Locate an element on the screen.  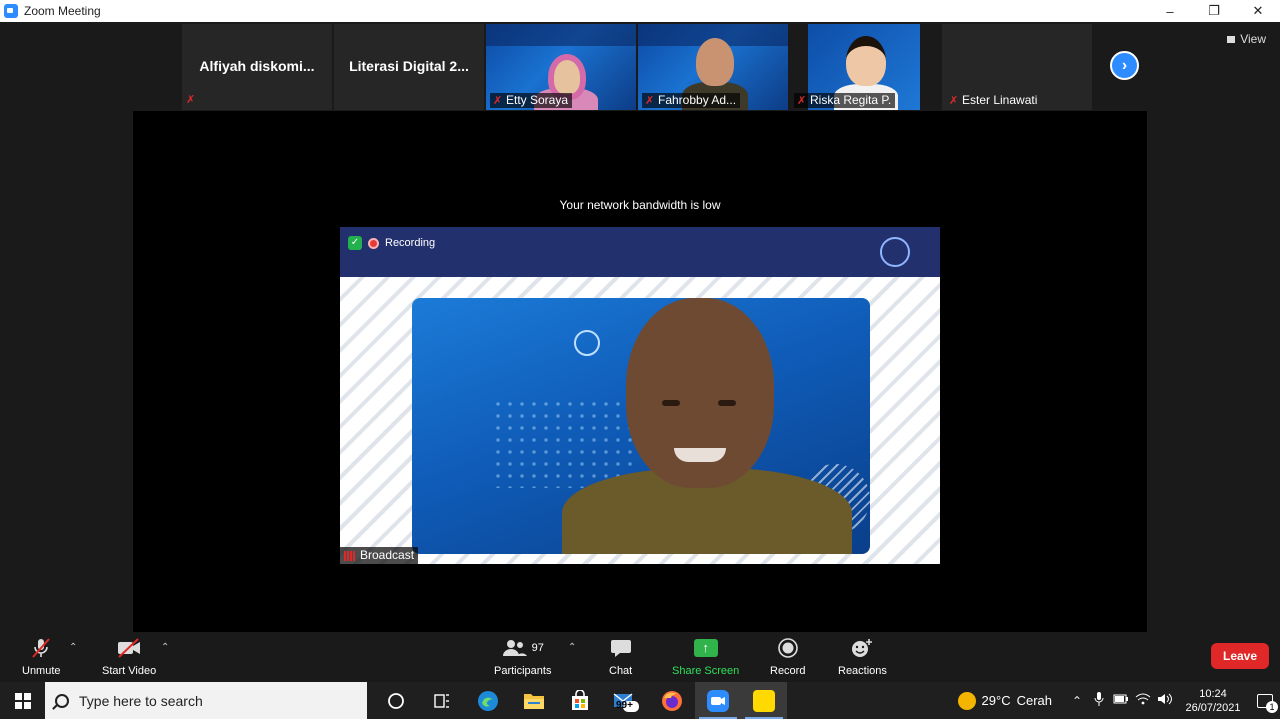
video-background-banner is located at coordinates (561, 35).